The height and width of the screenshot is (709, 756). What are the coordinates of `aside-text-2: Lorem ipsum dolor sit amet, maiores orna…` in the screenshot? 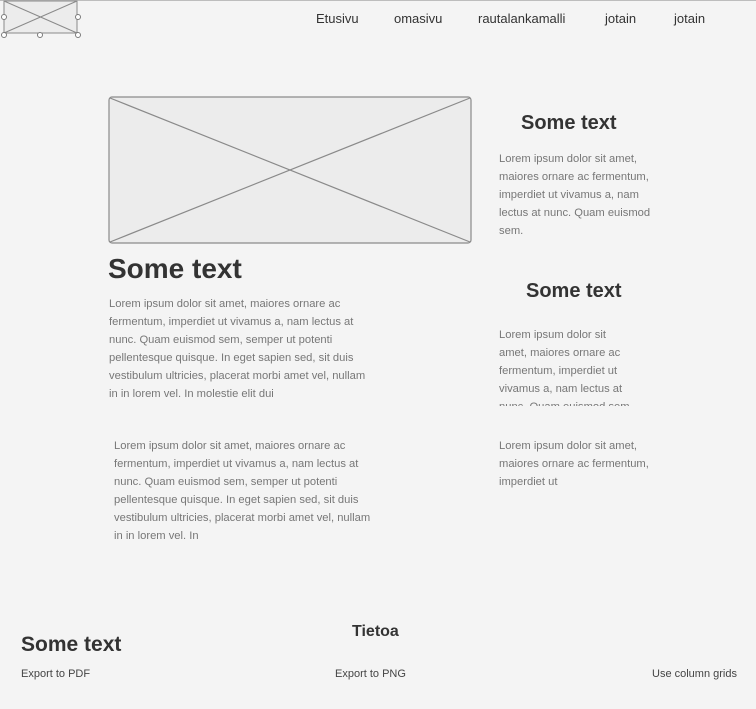 It's located at (566, 367).